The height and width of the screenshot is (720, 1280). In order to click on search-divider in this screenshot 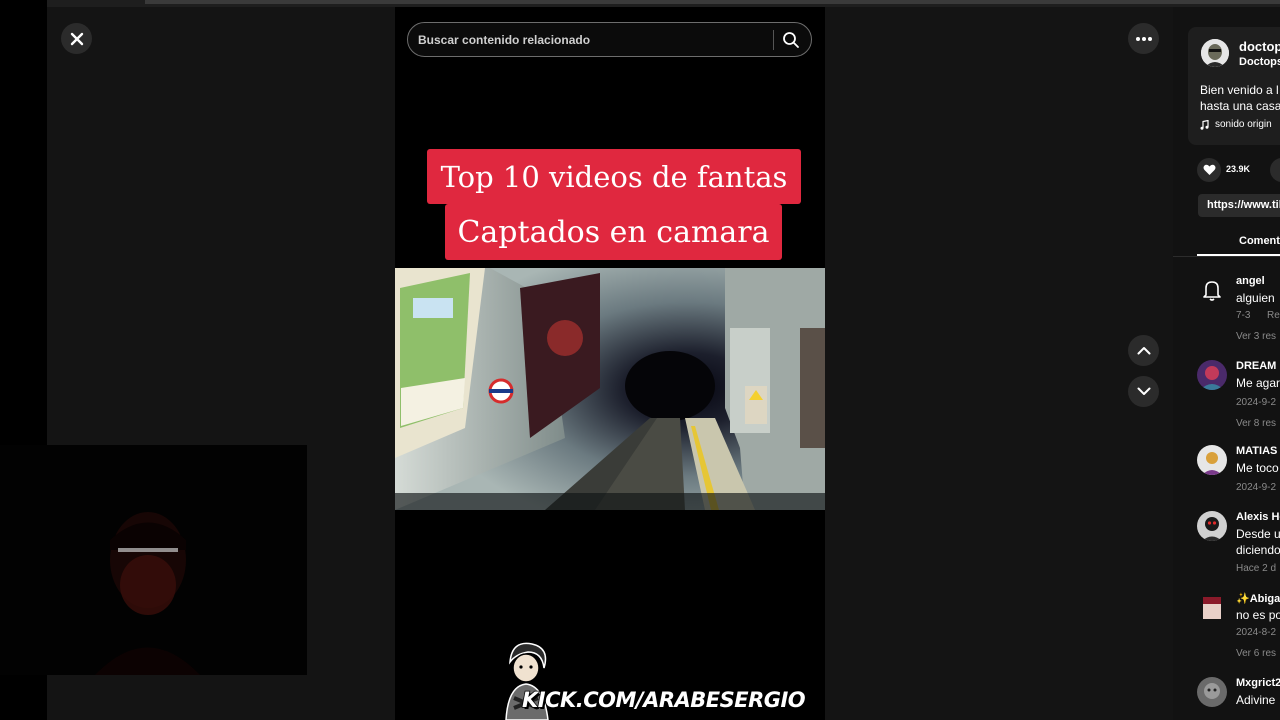, I will do `click(773, 40)`.